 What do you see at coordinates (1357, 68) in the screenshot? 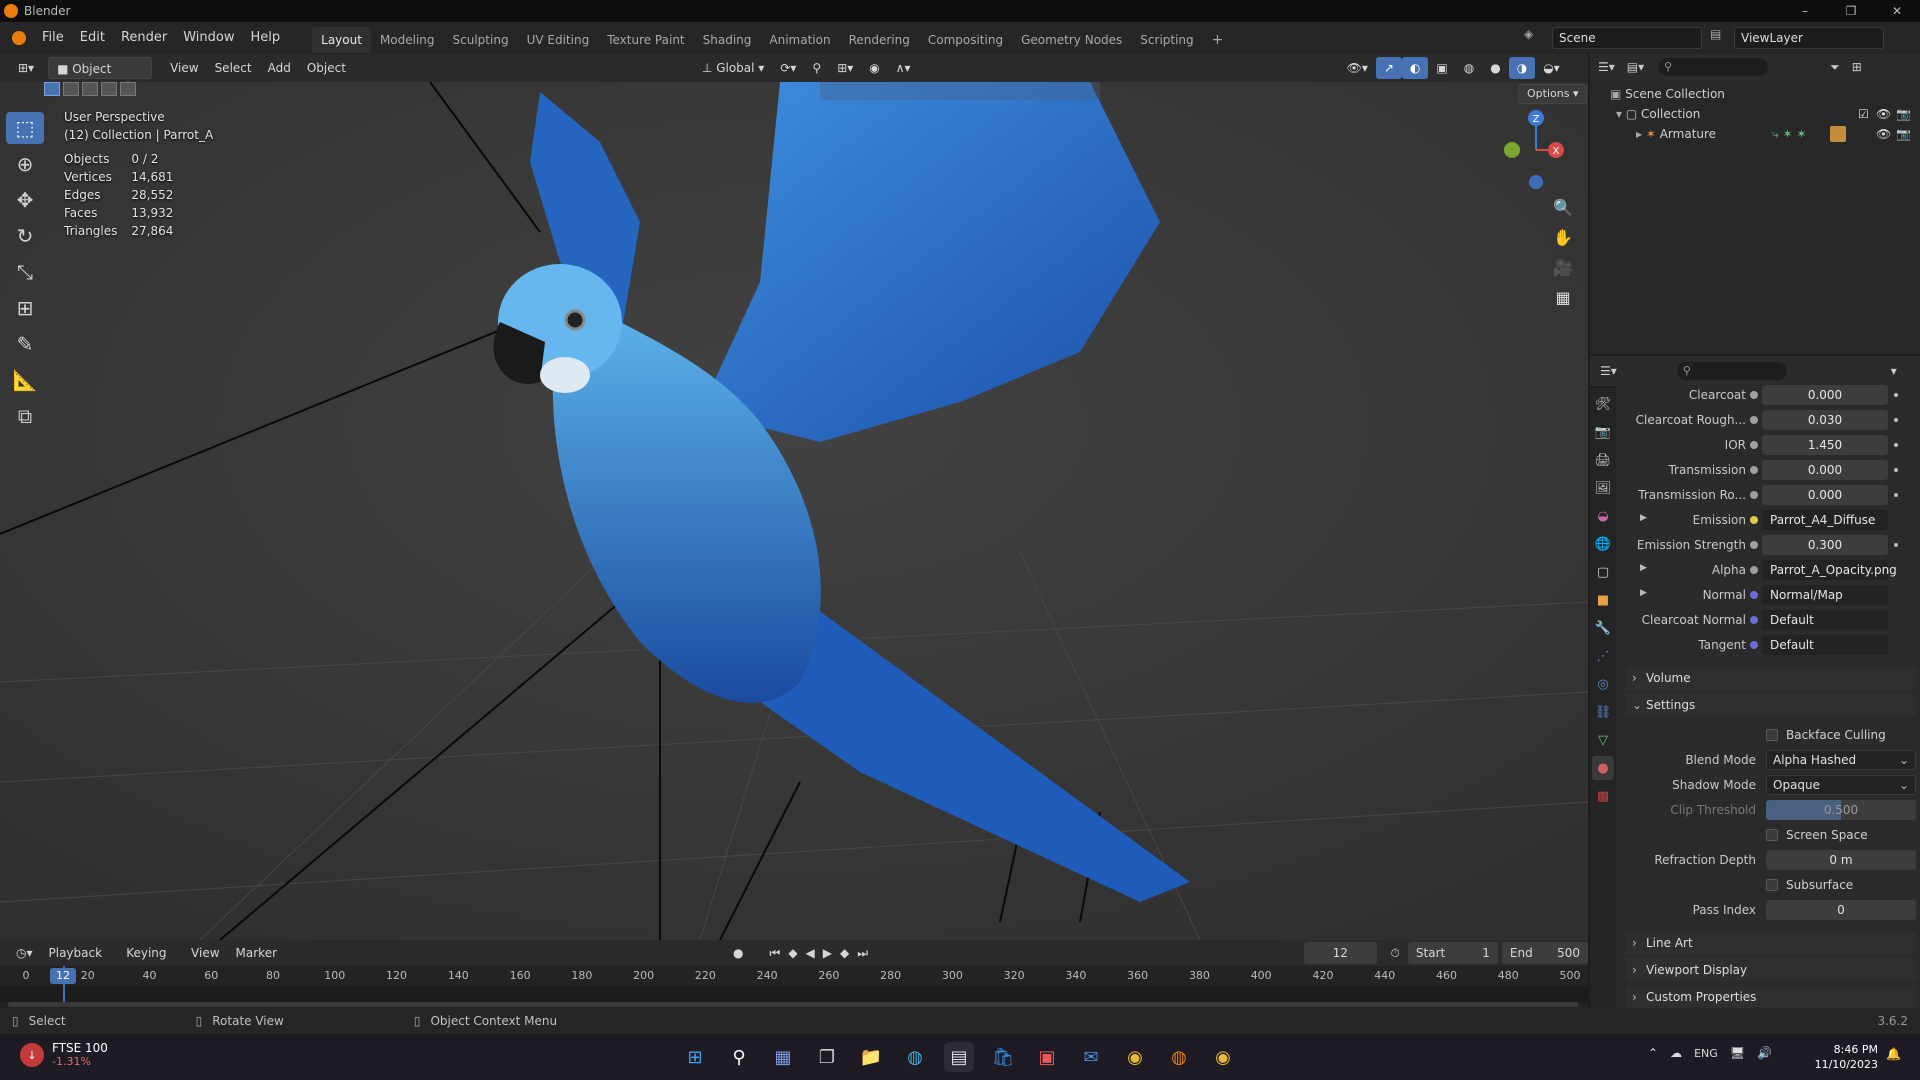
I see `visibility-icon: 👁▾` at bounding box center [1357, 68].